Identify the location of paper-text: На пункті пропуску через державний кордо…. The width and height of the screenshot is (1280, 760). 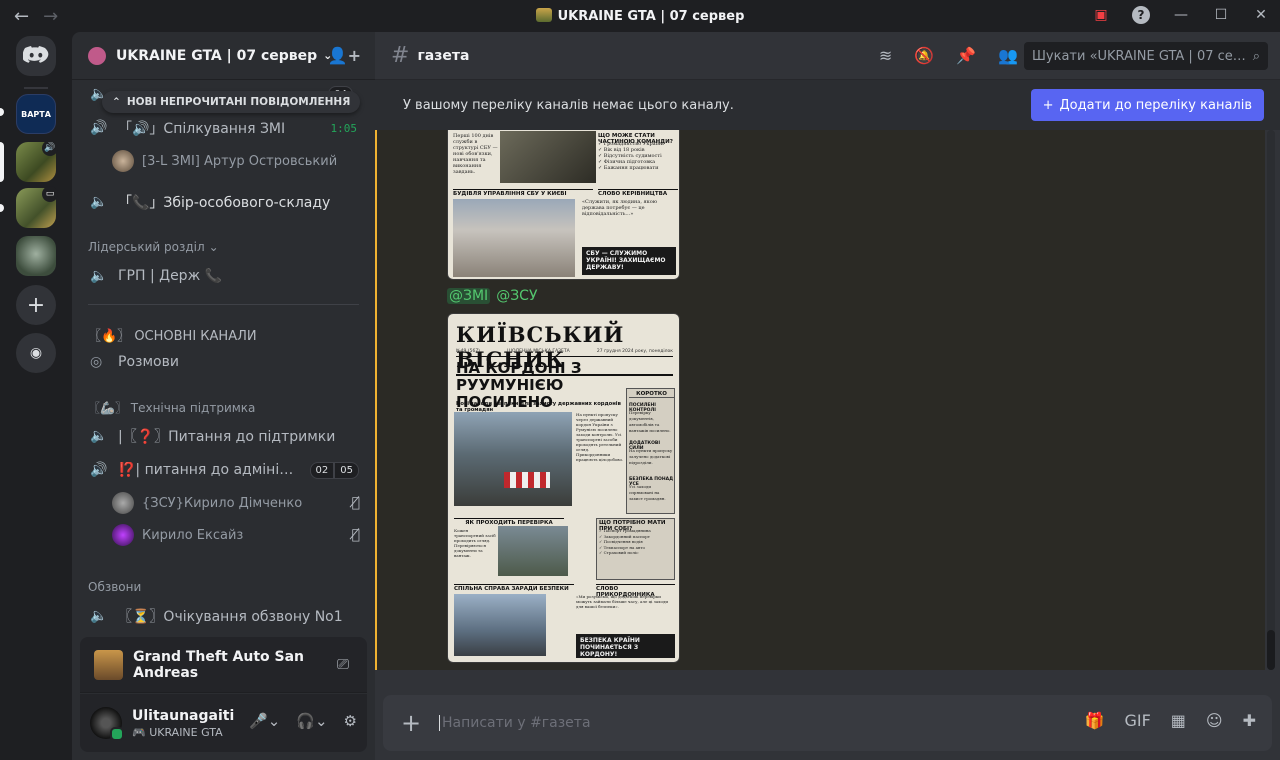
(600, 437).